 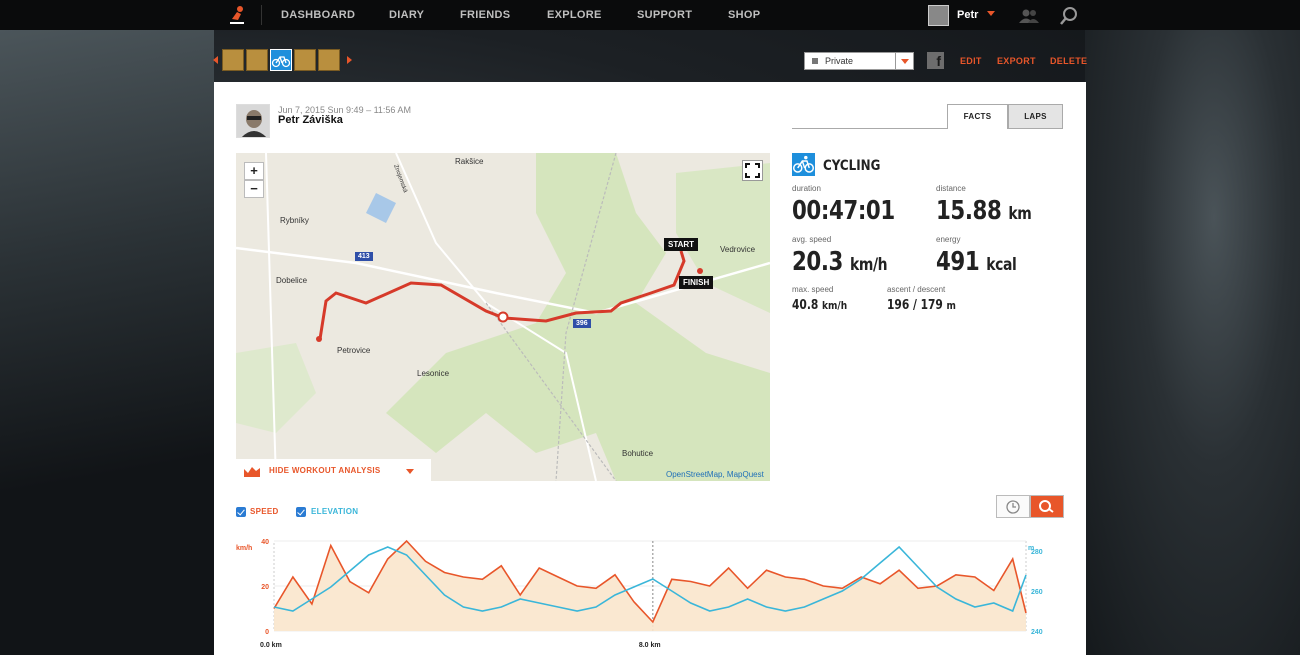 I want to click on nav-divider, so click(x=261, y=15).